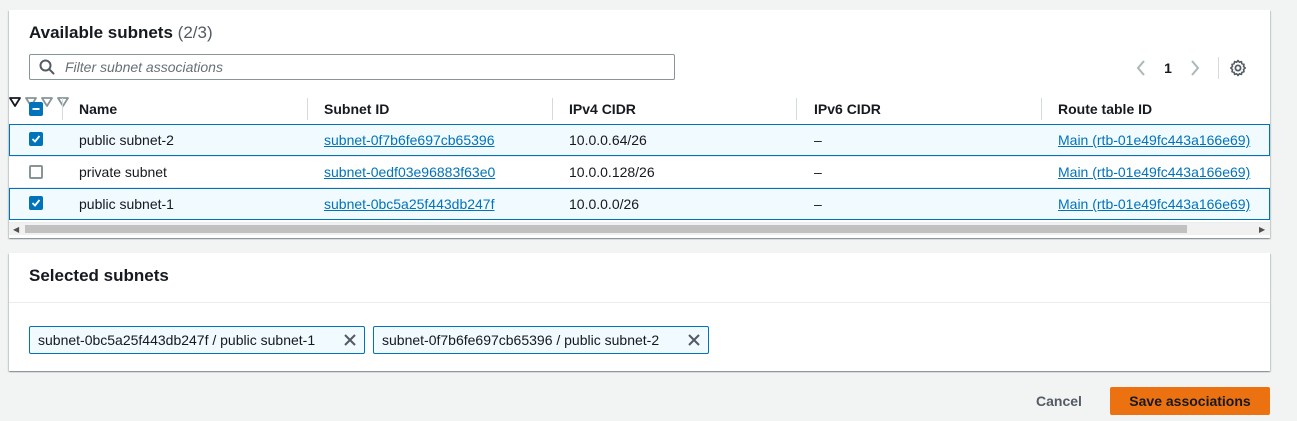  I want to click on available-subnets-heading: Available subnets, so click(101, 32).